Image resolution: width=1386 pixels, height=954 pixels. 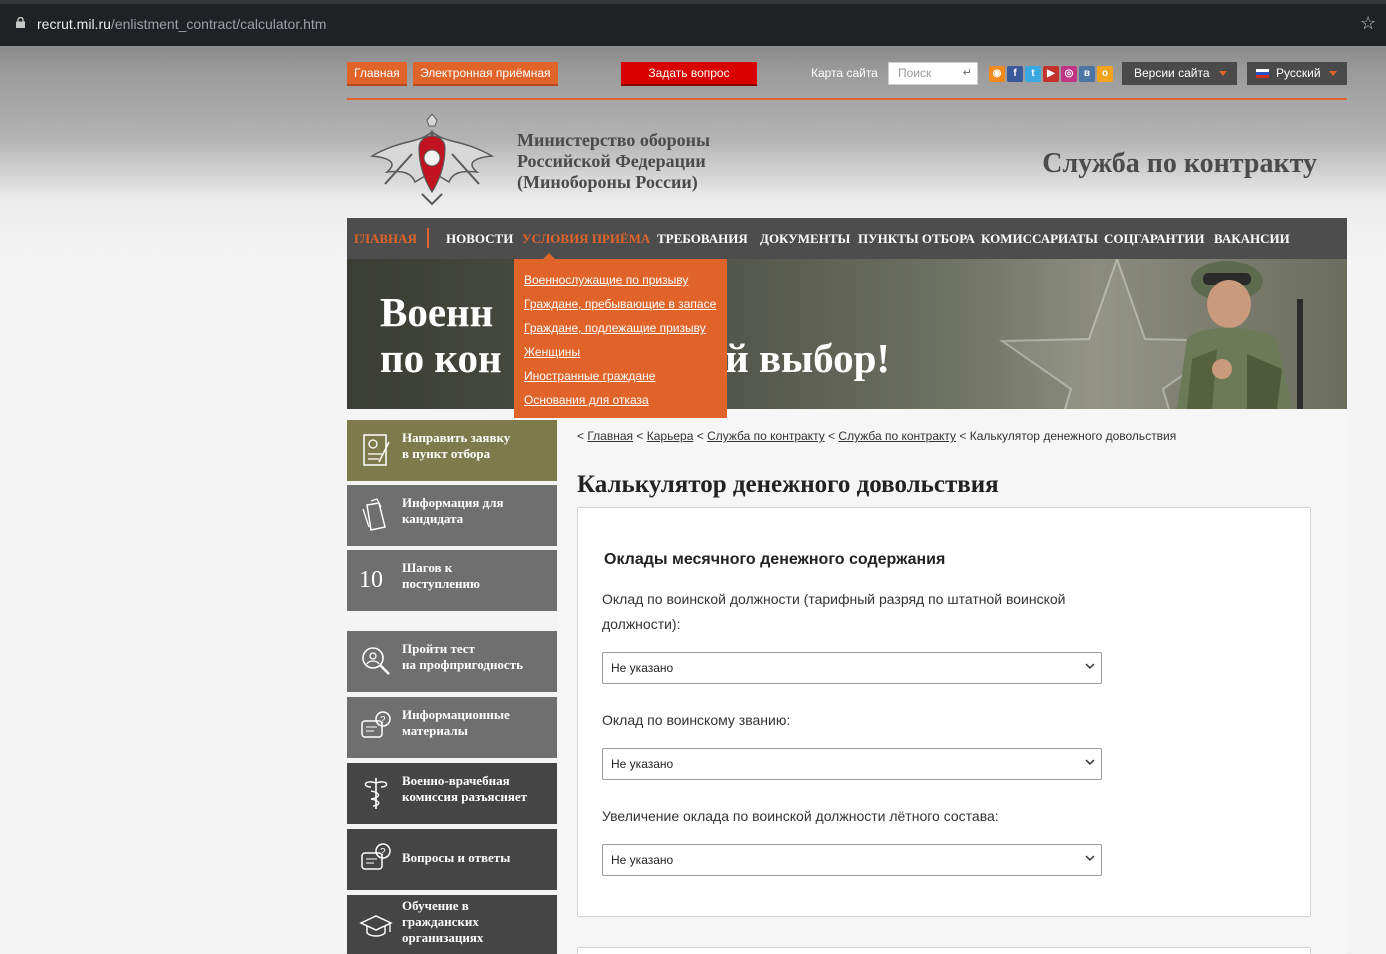 What do you see at coordinates (916, 239) in the screenshot?
I see `nav-item-selection-points: ПУНКТЫ ОТБОРА` at bounding box center [916, 239].